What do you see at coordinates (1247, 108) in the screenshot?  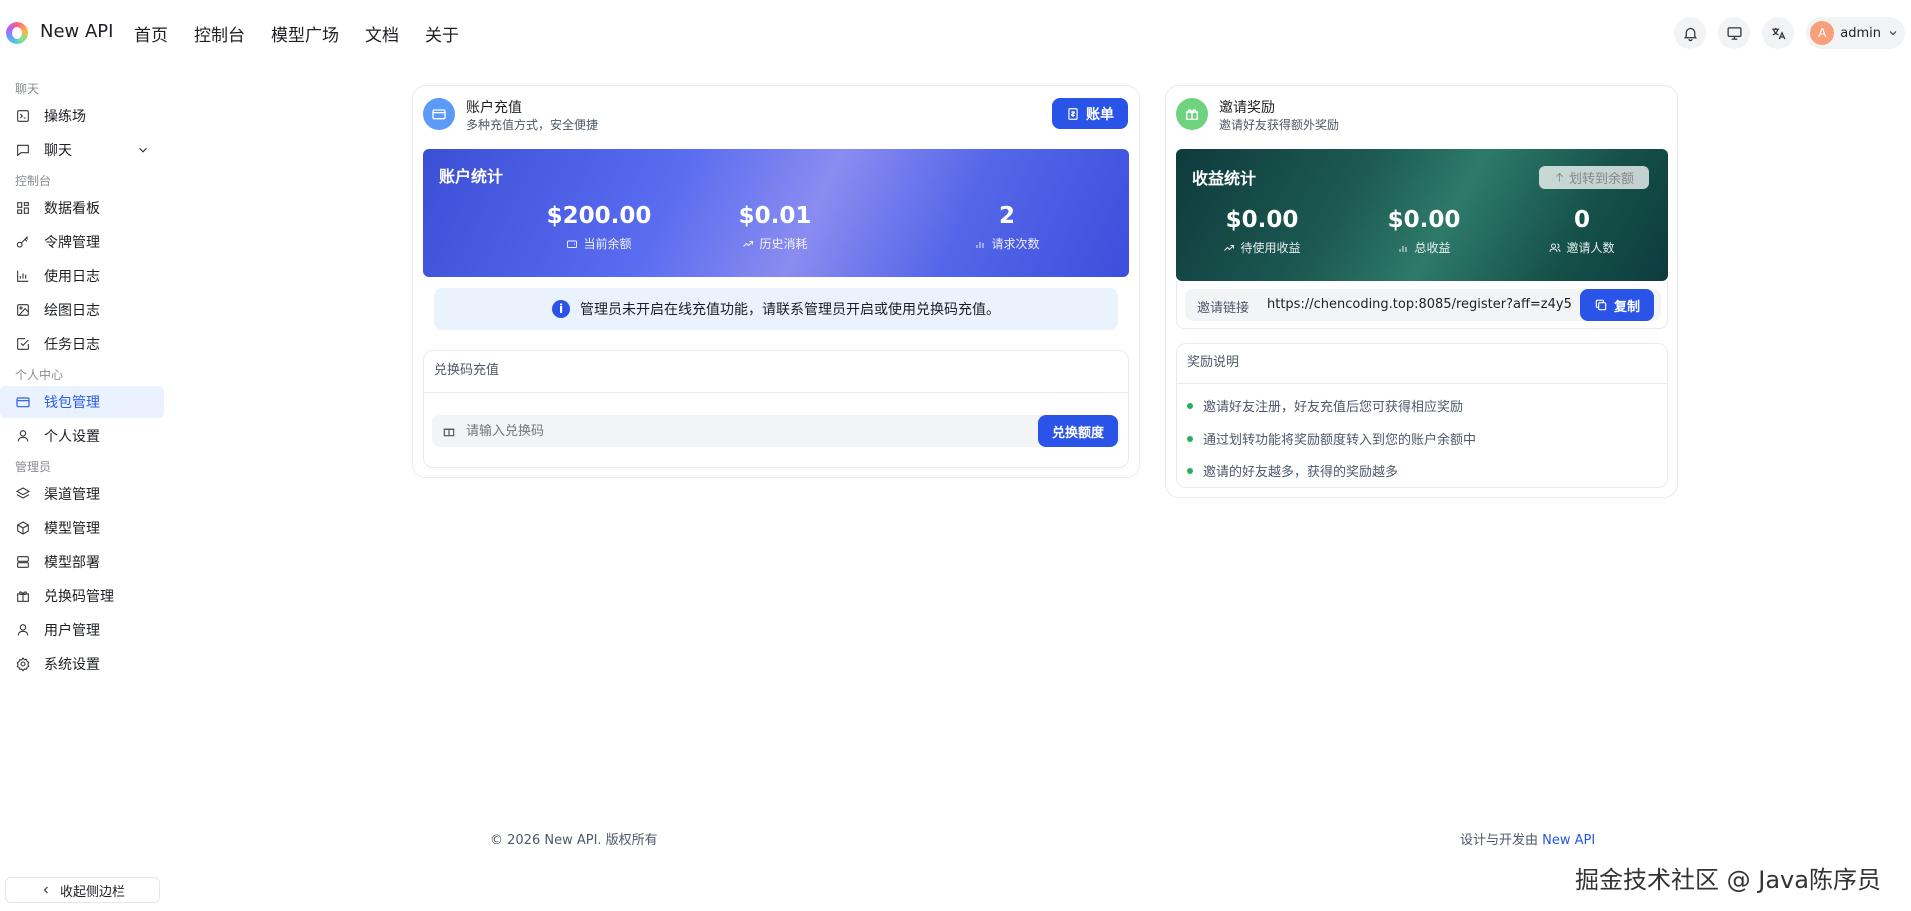 I see `card-title: 邀请奖励` at bounding box center [1247, 108].